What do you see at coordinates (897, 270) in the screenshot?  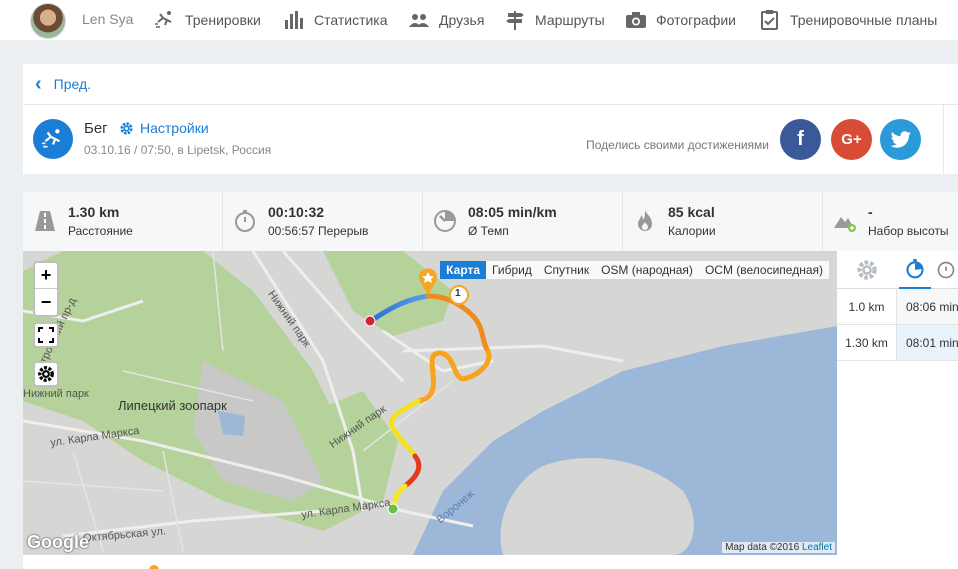 I see `laps-tabs` at bounding box center [897, 270].